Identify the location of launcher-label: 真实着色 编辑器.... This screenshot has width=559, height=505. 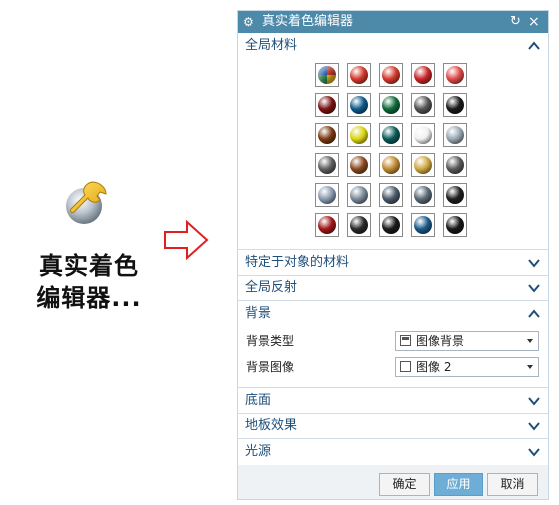
(89, 282).